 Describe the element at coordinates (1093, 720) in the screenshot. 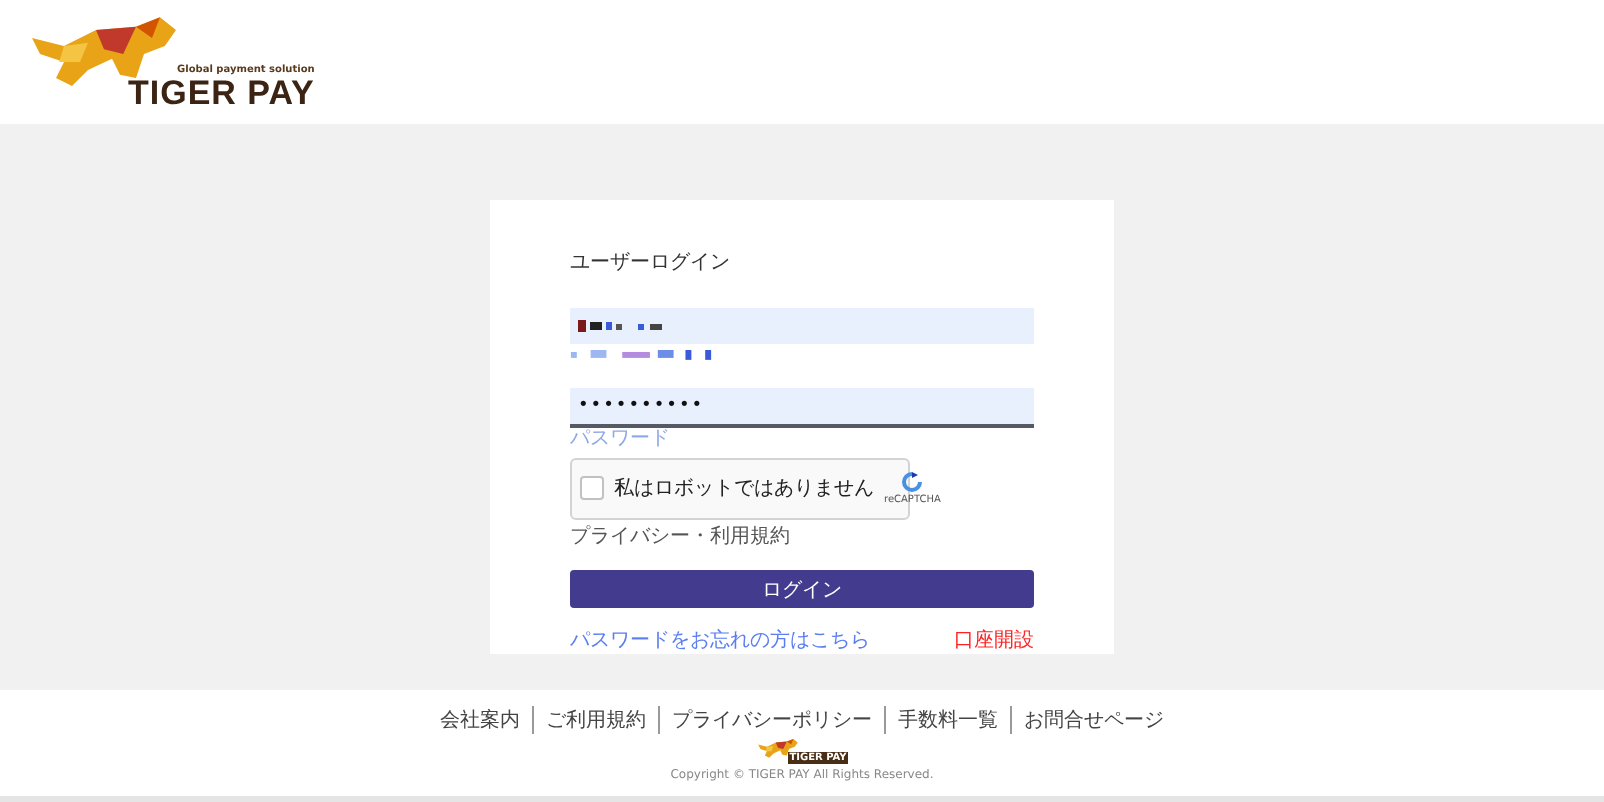

I see `footer-link: お問合せページ` at that location.